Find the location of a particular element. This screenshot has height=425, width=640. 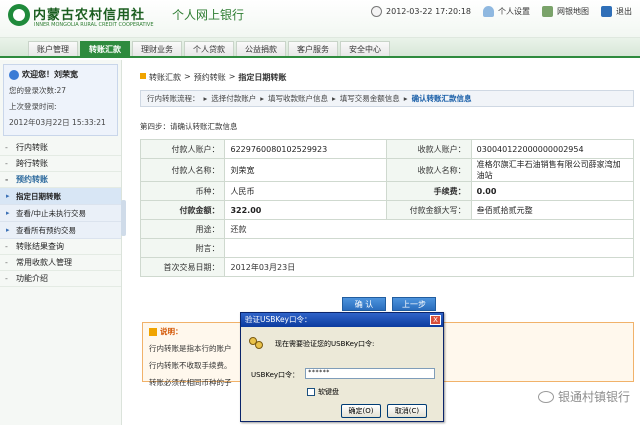

tab-security-center: 安全中心 is located at coordinates (365, 48).